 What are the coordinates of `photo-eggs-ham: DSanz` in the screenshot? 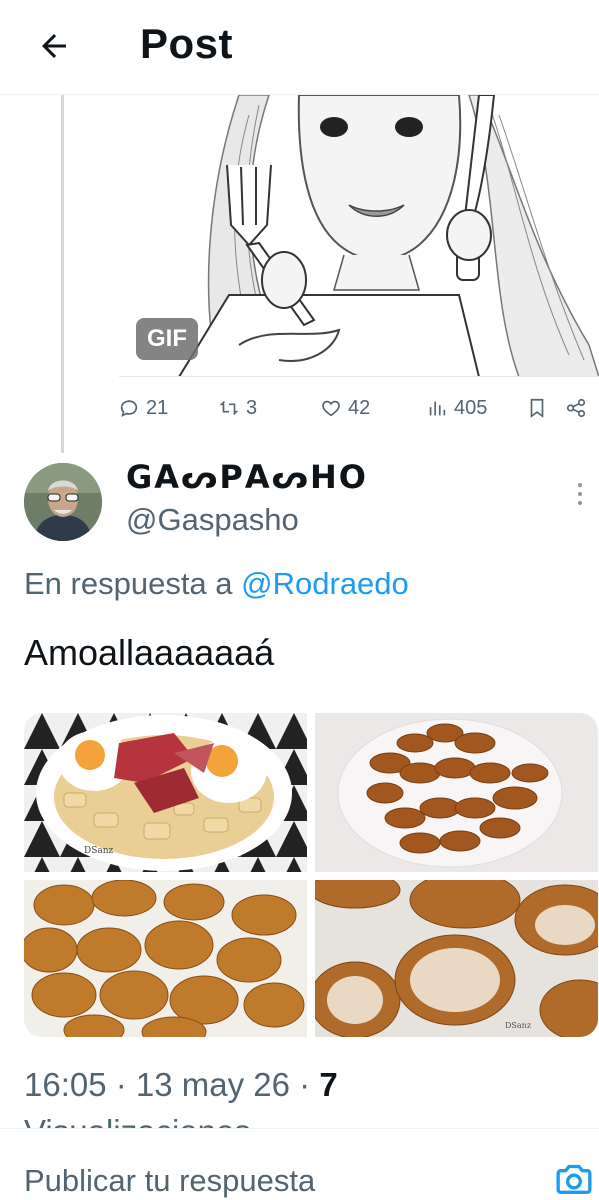 It's located at (165, 792).